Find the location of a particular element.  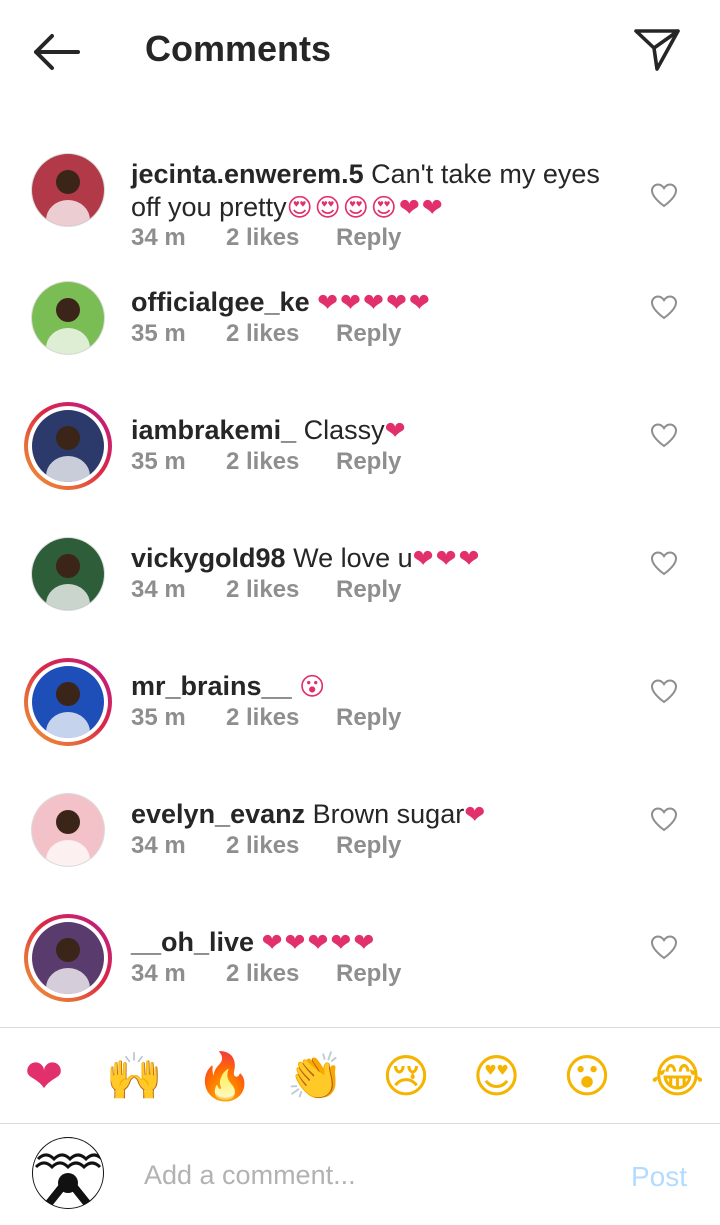

page-title: Comments is located at coordinates (238, 48).